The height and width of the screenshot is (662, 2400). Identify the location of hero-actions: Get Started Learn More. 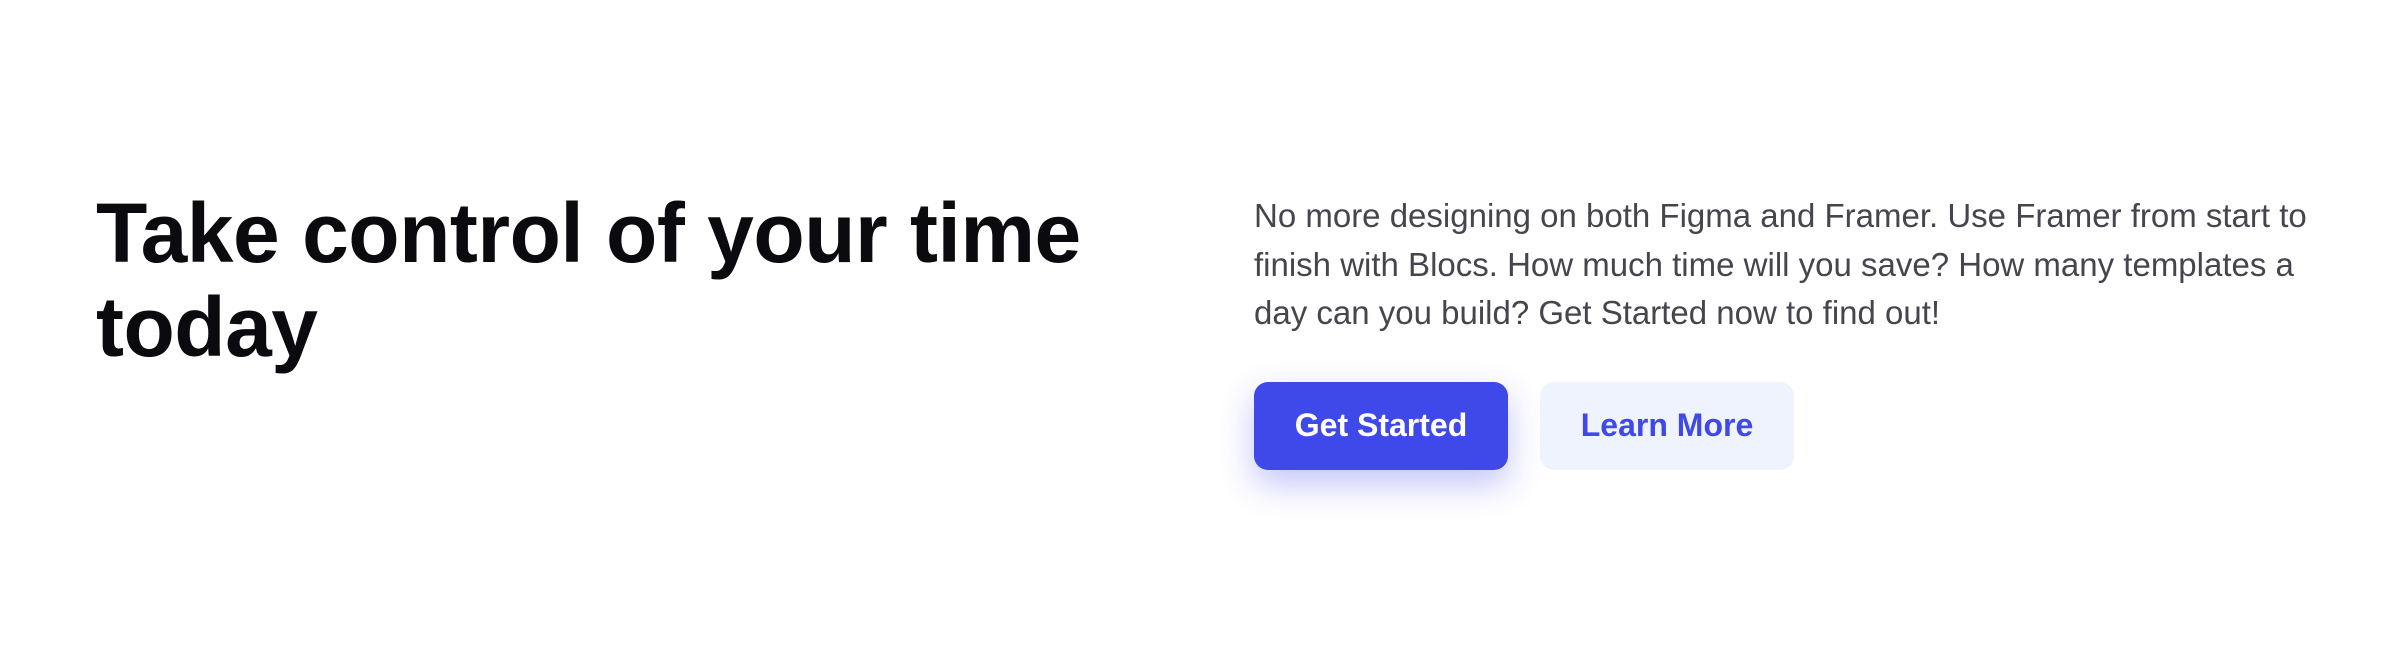
(1789, 425).